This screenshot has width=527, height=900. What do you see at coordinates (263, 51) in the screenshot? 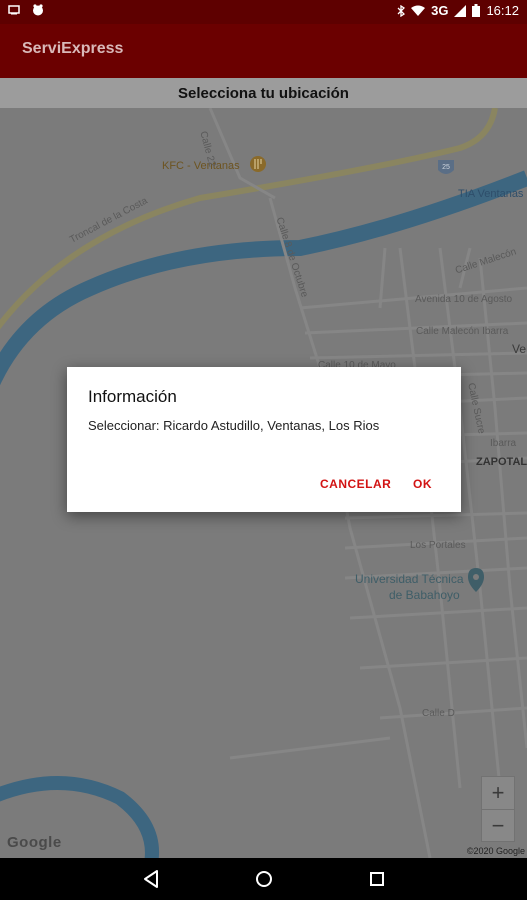
I see `app-bar: ServiExpress` at bounding box center [263, 51].